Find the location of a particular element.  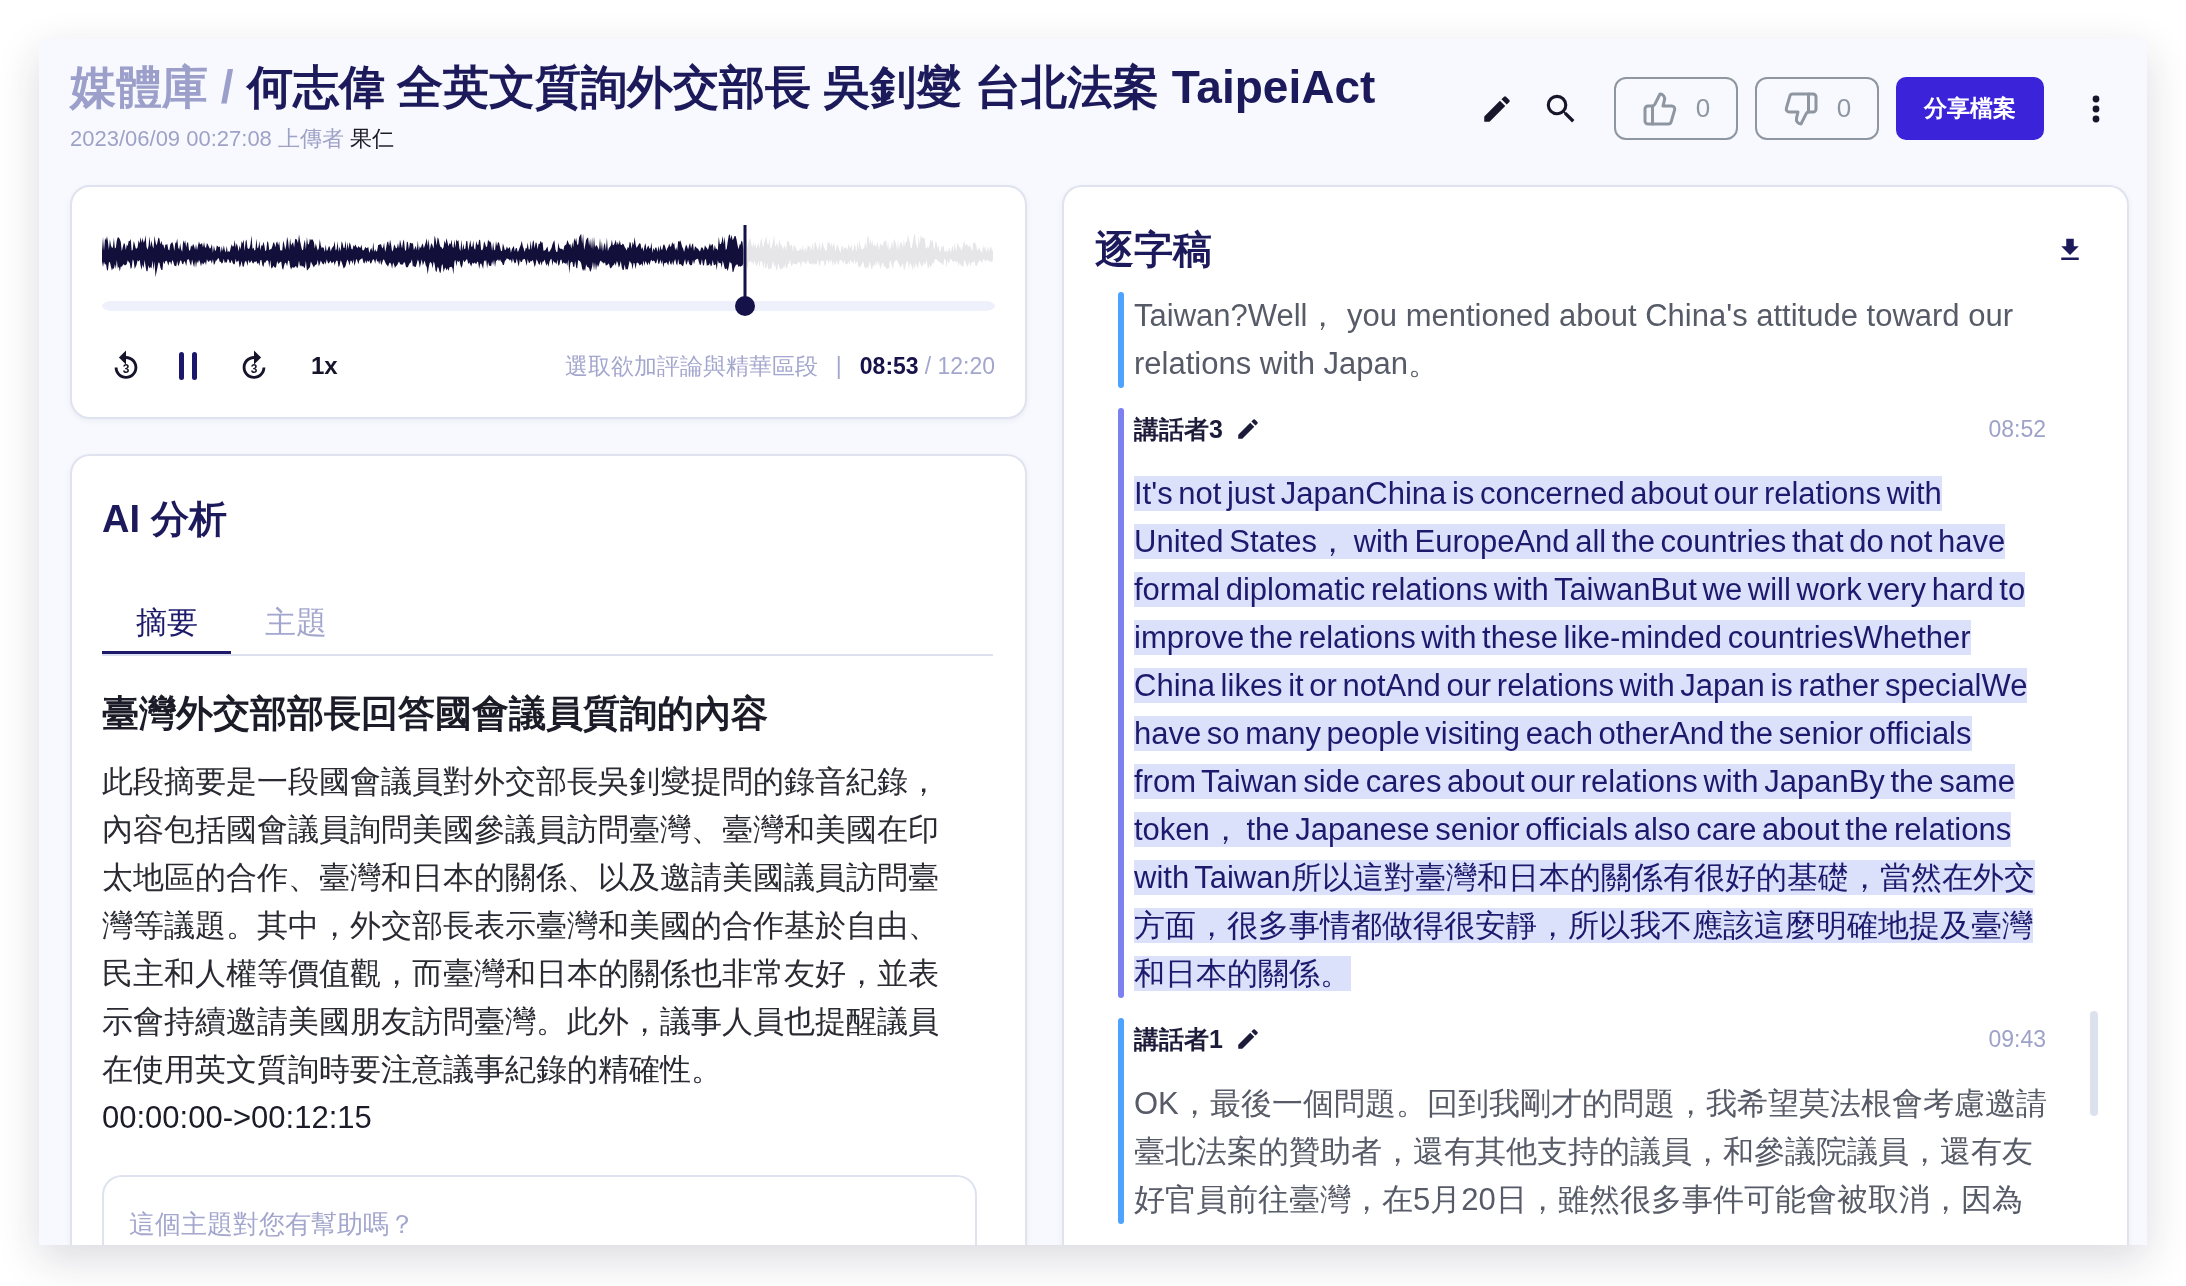

total-time: / 12:20 is located at coordinates (959, 366).